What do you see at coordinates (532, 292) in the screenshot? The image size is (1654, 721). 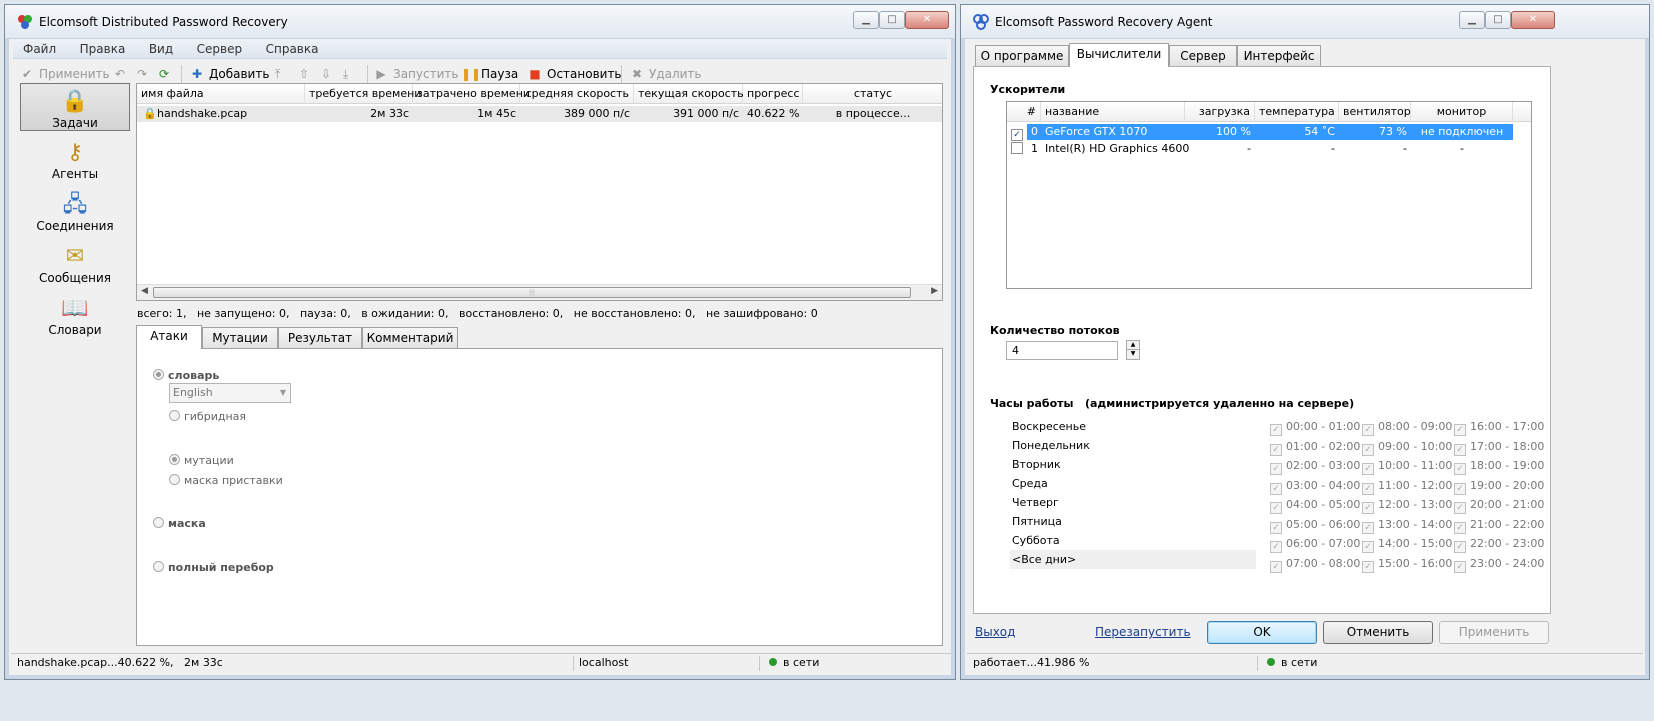 I see `scroll-thumb: ⦙⦙⦙` at bounding box center [532, 292].